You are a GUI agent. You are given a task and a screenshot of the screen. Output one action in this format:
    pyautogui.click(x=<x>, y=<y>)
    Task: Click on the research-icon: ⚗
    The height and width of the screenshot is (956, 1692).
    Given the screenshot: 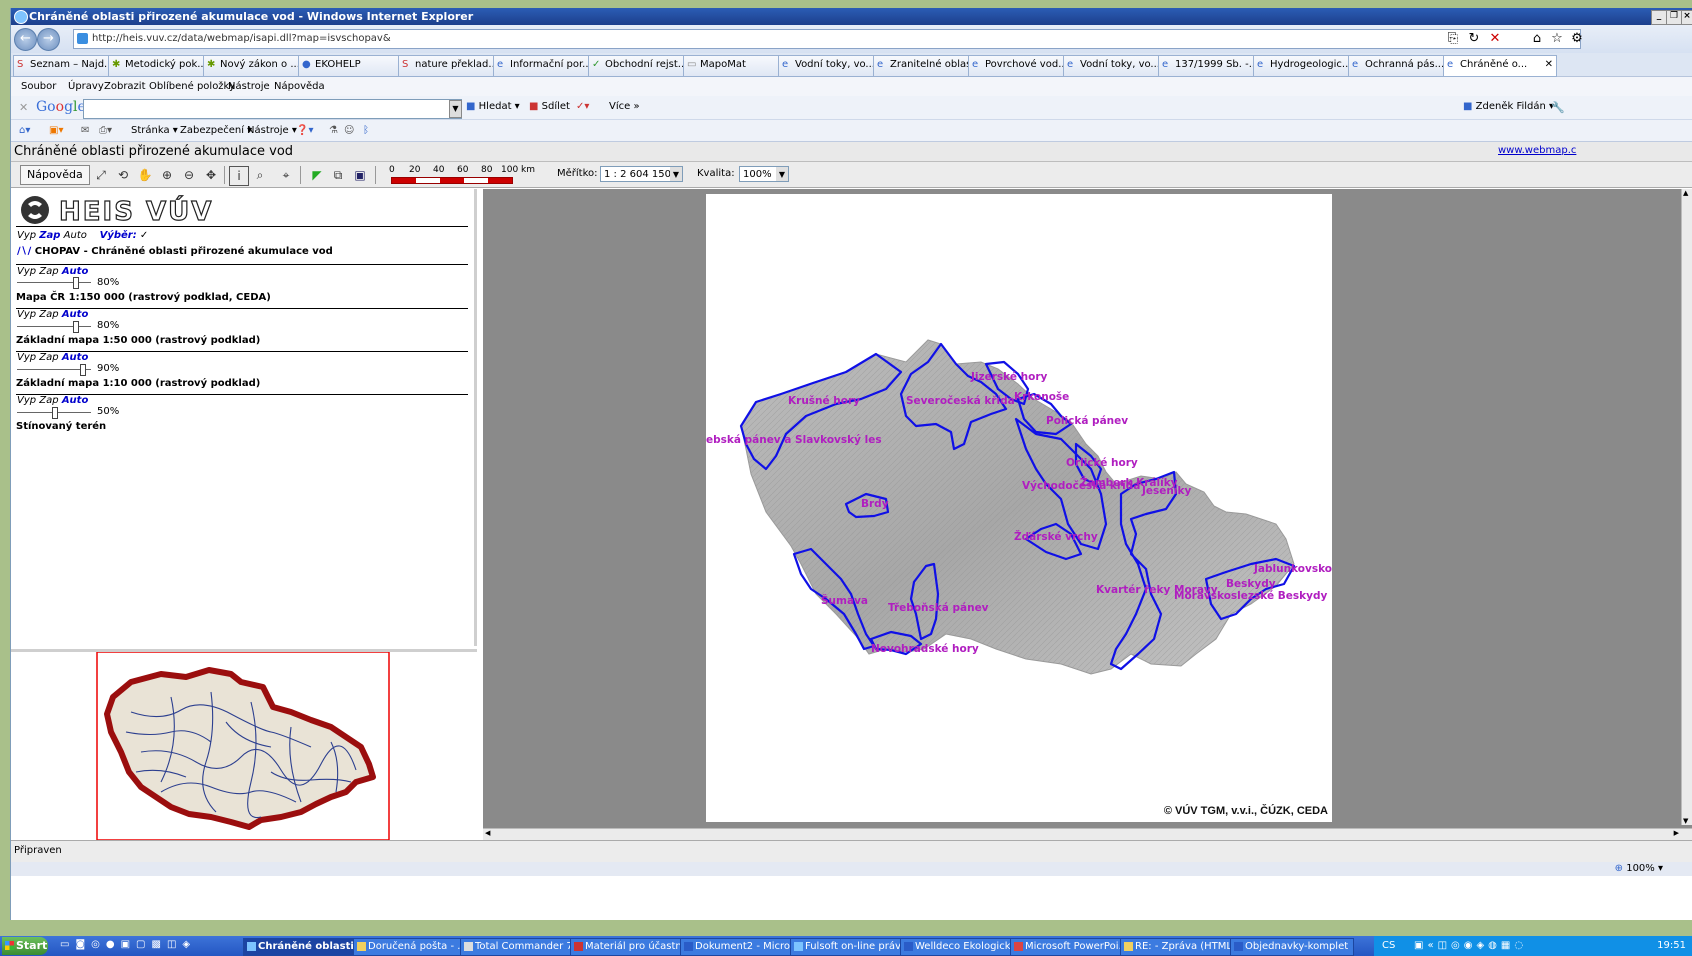 What is the action you would take?
    pyautogui.click(x=333, y=131)
    